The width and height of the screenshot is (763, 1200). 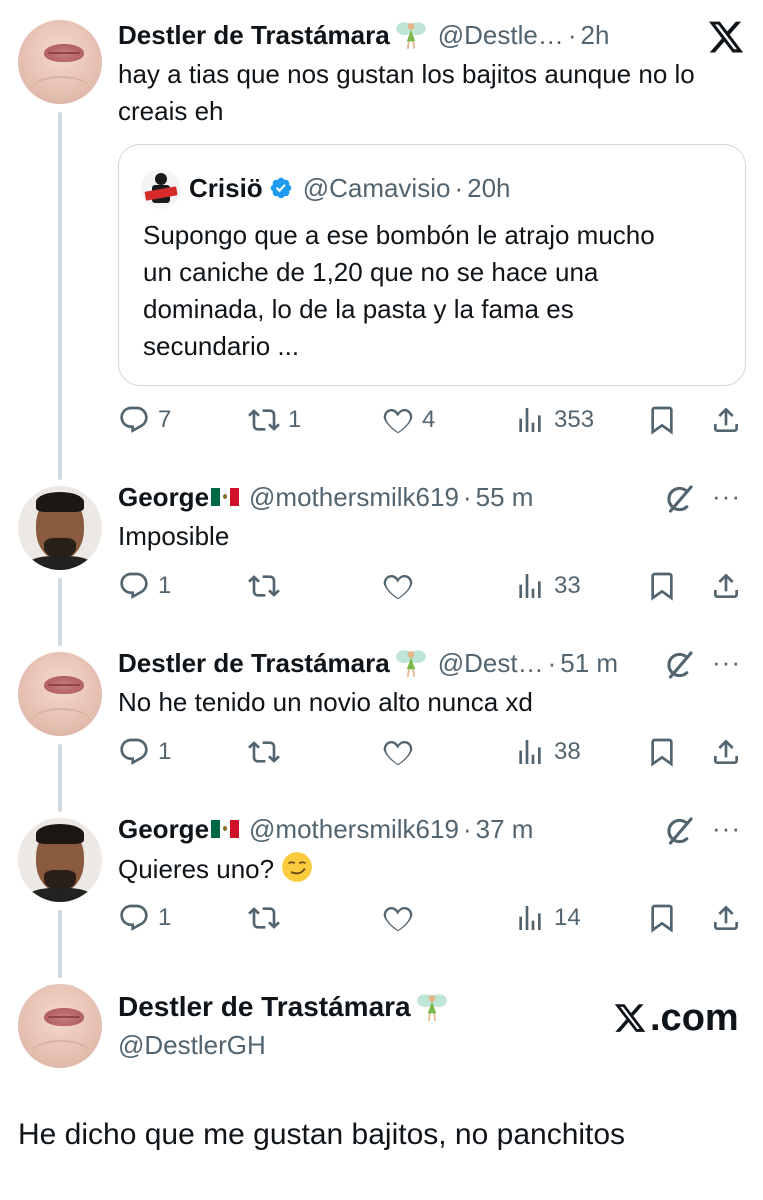 I want to click on timestamp: 37 m, so click(x=505, y=829).